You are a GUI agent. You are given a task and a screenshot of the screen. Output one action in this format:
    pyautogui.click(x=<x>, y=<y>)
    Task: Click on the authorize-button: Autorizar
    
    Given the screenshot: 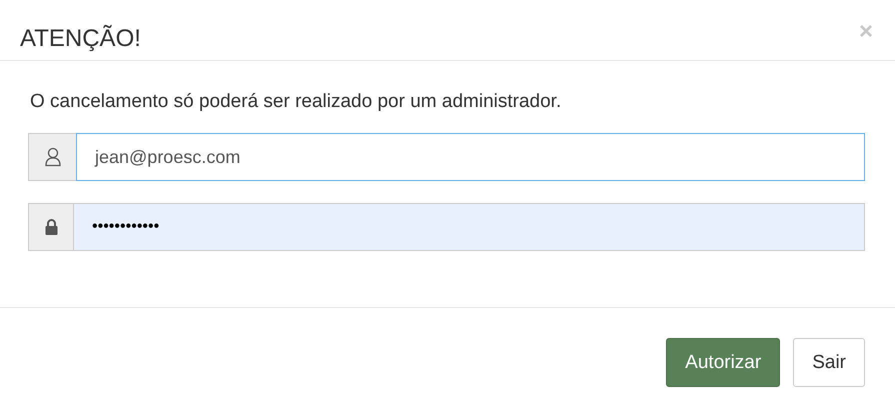 What is the action you would take?
    pyautogui.click(x=723, y=362)
    